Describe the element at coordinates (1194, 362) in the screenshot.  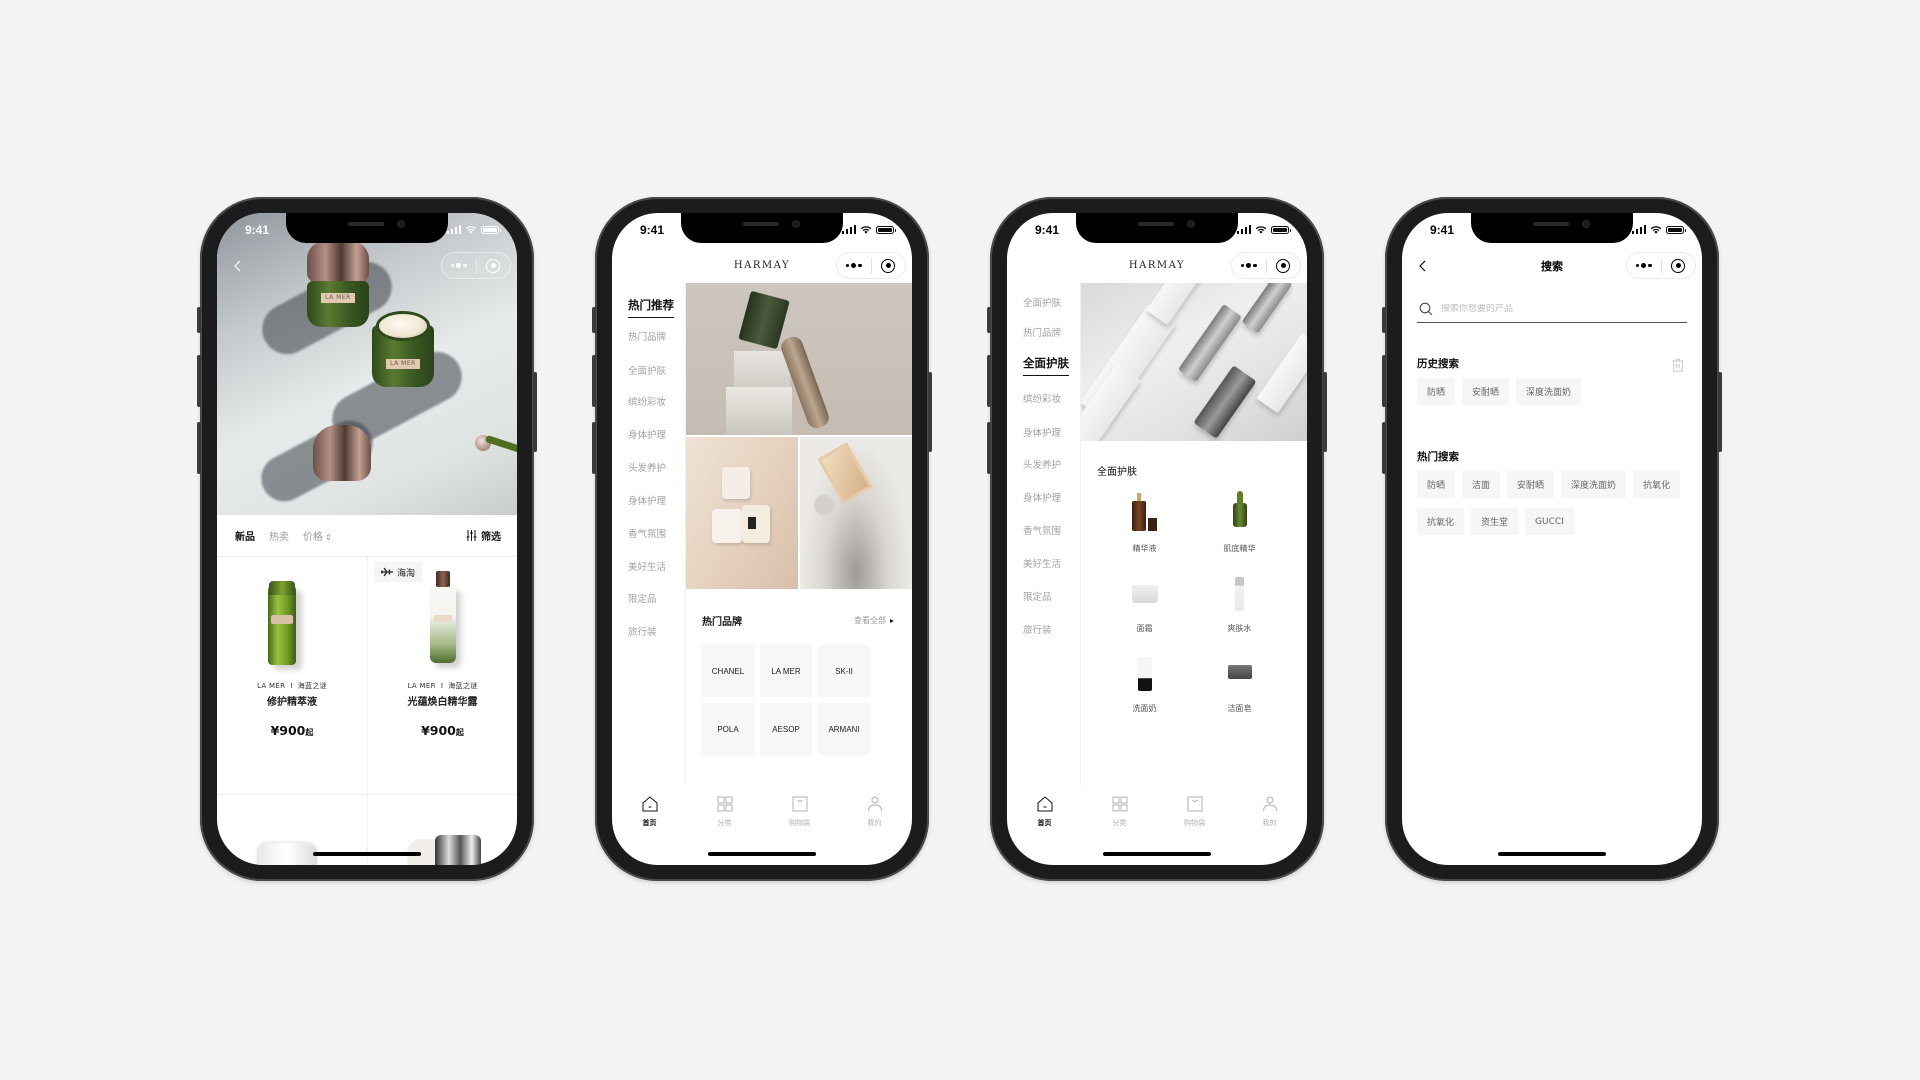
I see `category-banner-image` at that location.